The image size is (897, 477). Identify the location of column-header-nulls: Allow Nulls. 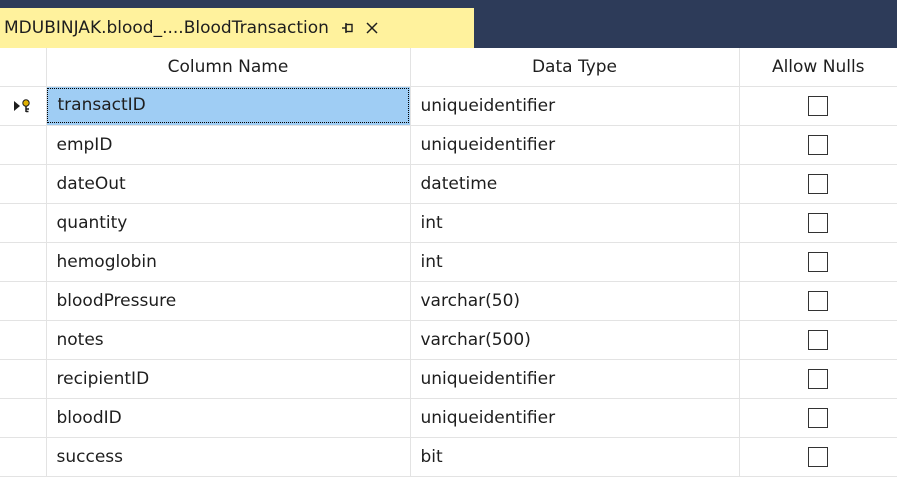
(818, 67).